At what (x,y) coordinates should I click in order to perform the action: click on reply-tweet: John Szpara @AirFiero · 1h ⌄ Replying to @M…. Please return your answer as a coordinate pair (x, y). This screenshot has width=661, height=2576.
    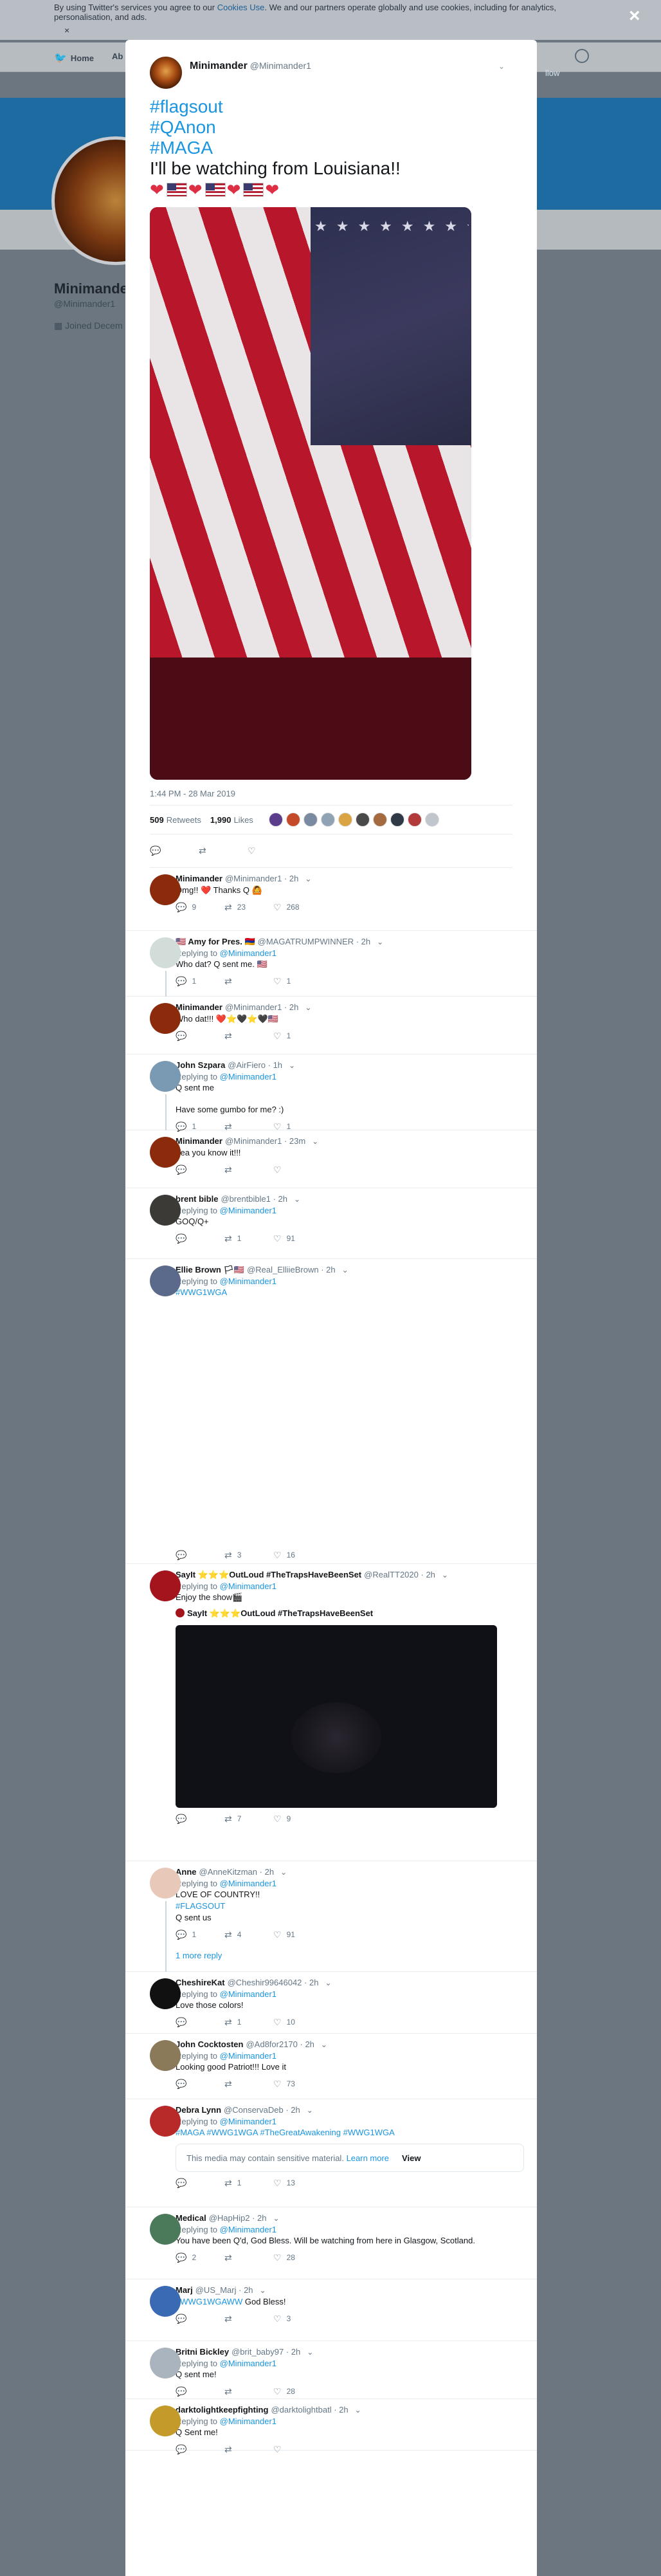
    Looking at the image, I should click on (331, 1093).